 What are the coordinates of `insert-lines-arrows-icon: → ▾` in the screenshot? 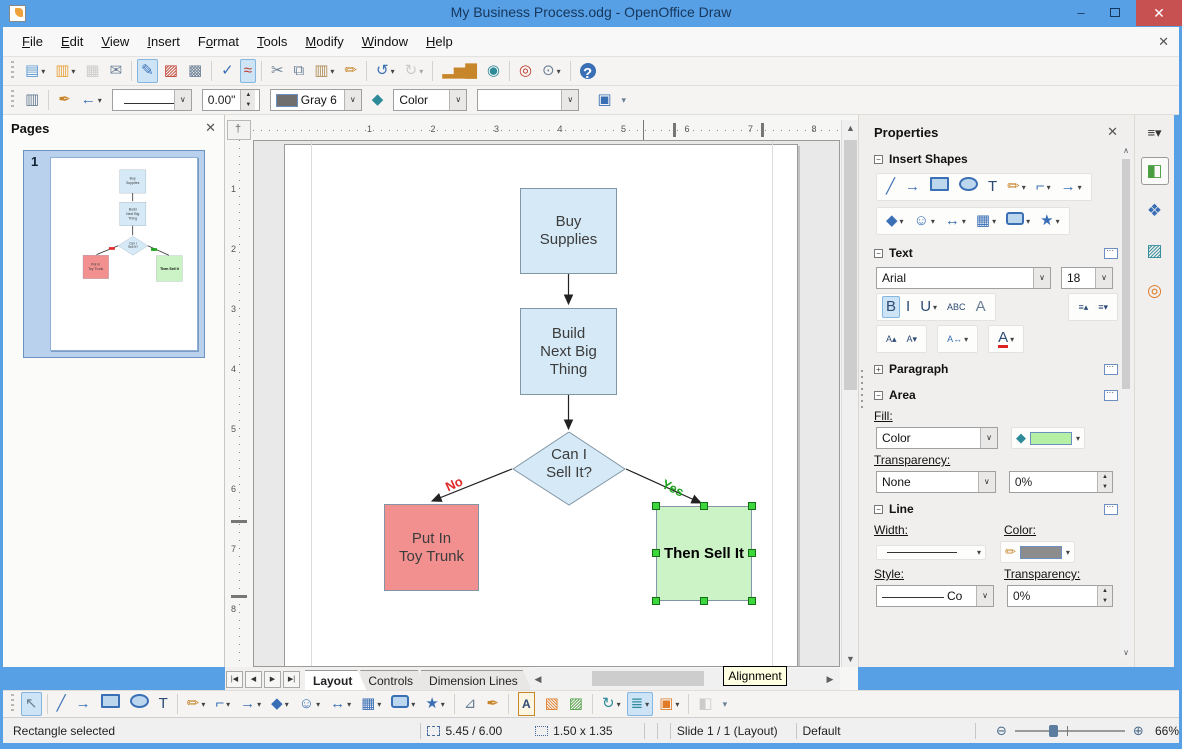 It's located at (1071, 187).